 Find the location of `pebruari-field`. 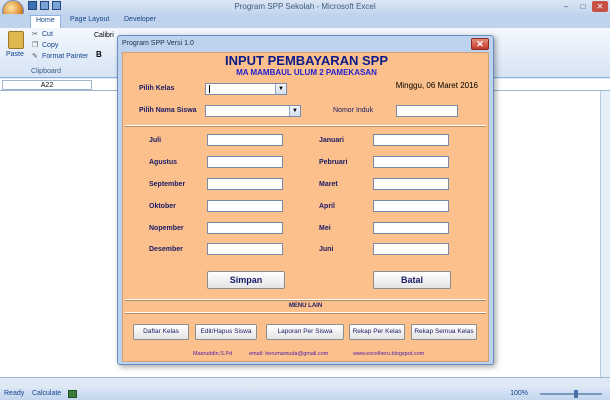

pebruari-field is located at coordinates (411, 162).